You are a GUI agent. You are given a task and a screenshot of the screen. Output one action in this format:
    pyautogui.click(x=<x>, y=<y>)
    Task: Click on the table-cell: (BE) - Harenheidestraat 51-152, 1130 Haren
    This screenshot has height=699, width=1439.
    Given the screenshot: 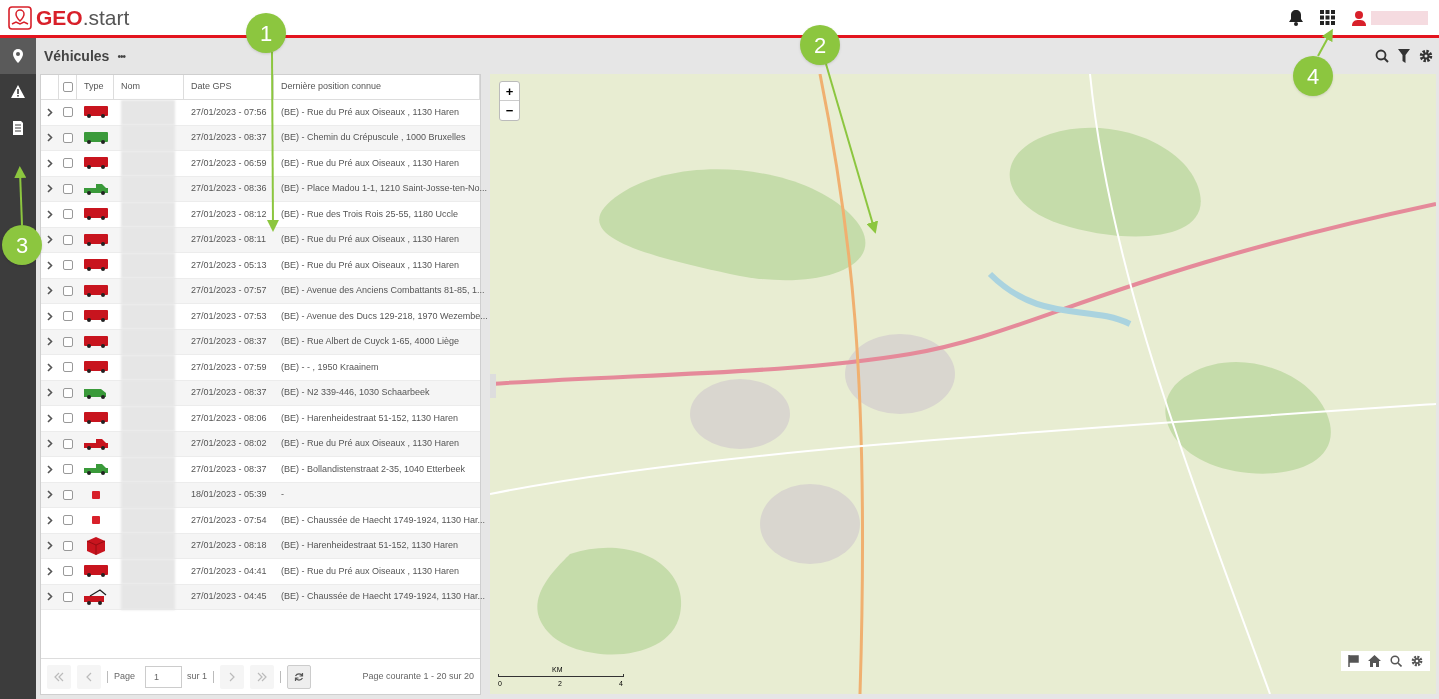 What is the action you would take?
    pyautogui.click(x=369, y=418)
    